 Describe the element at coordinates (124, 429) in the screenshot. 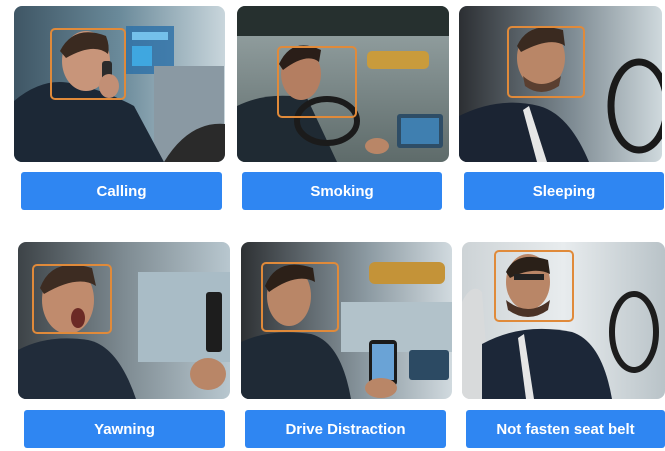

I see `label-yawning: Yawning` at that location.